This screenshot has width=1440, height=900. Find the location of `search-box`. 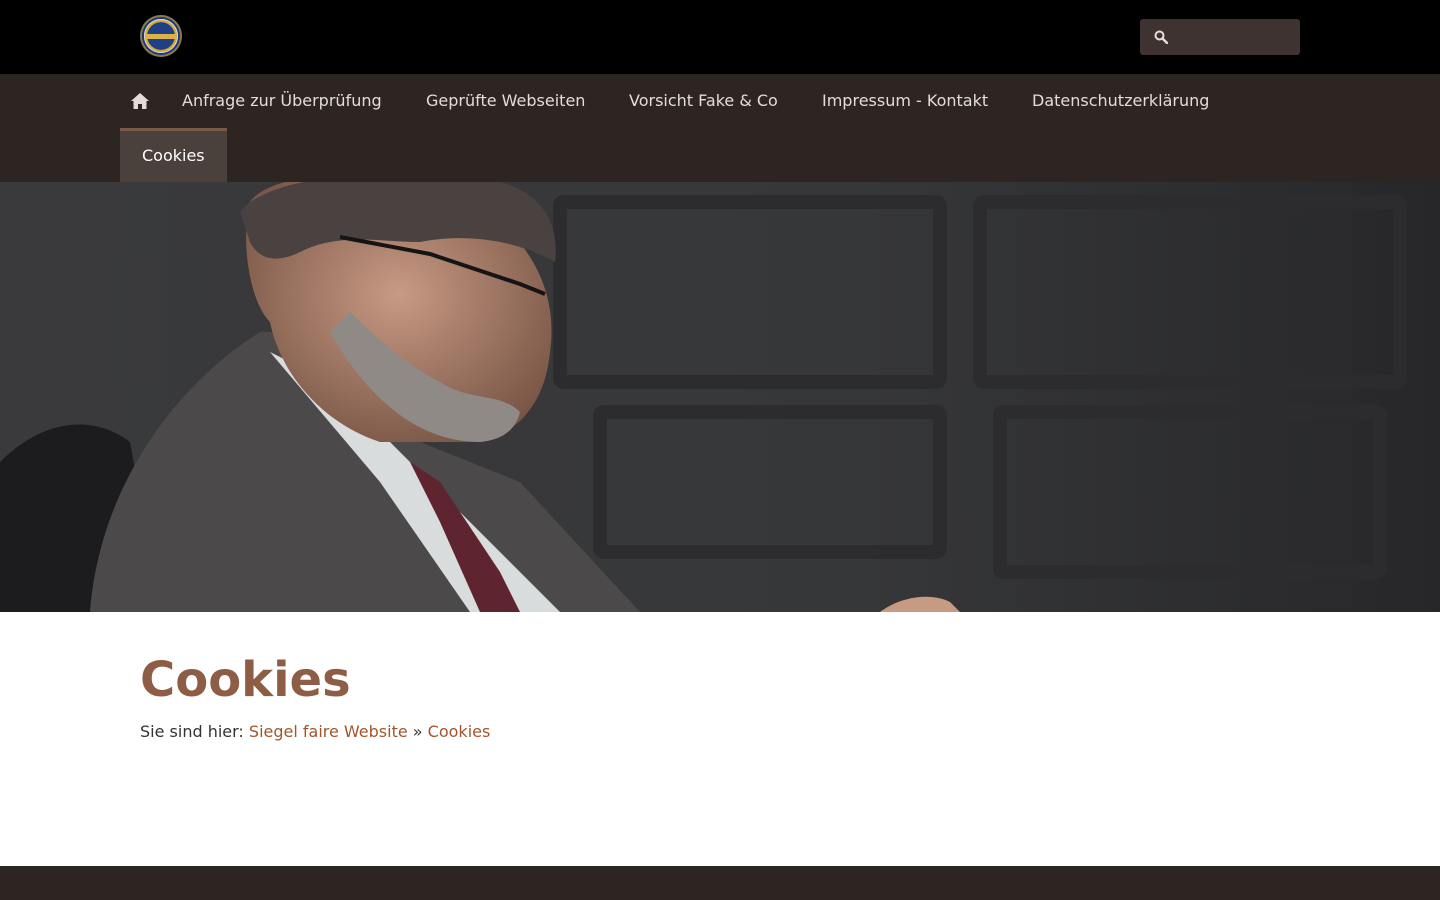

search-box is located at coordinates (1220, 38).